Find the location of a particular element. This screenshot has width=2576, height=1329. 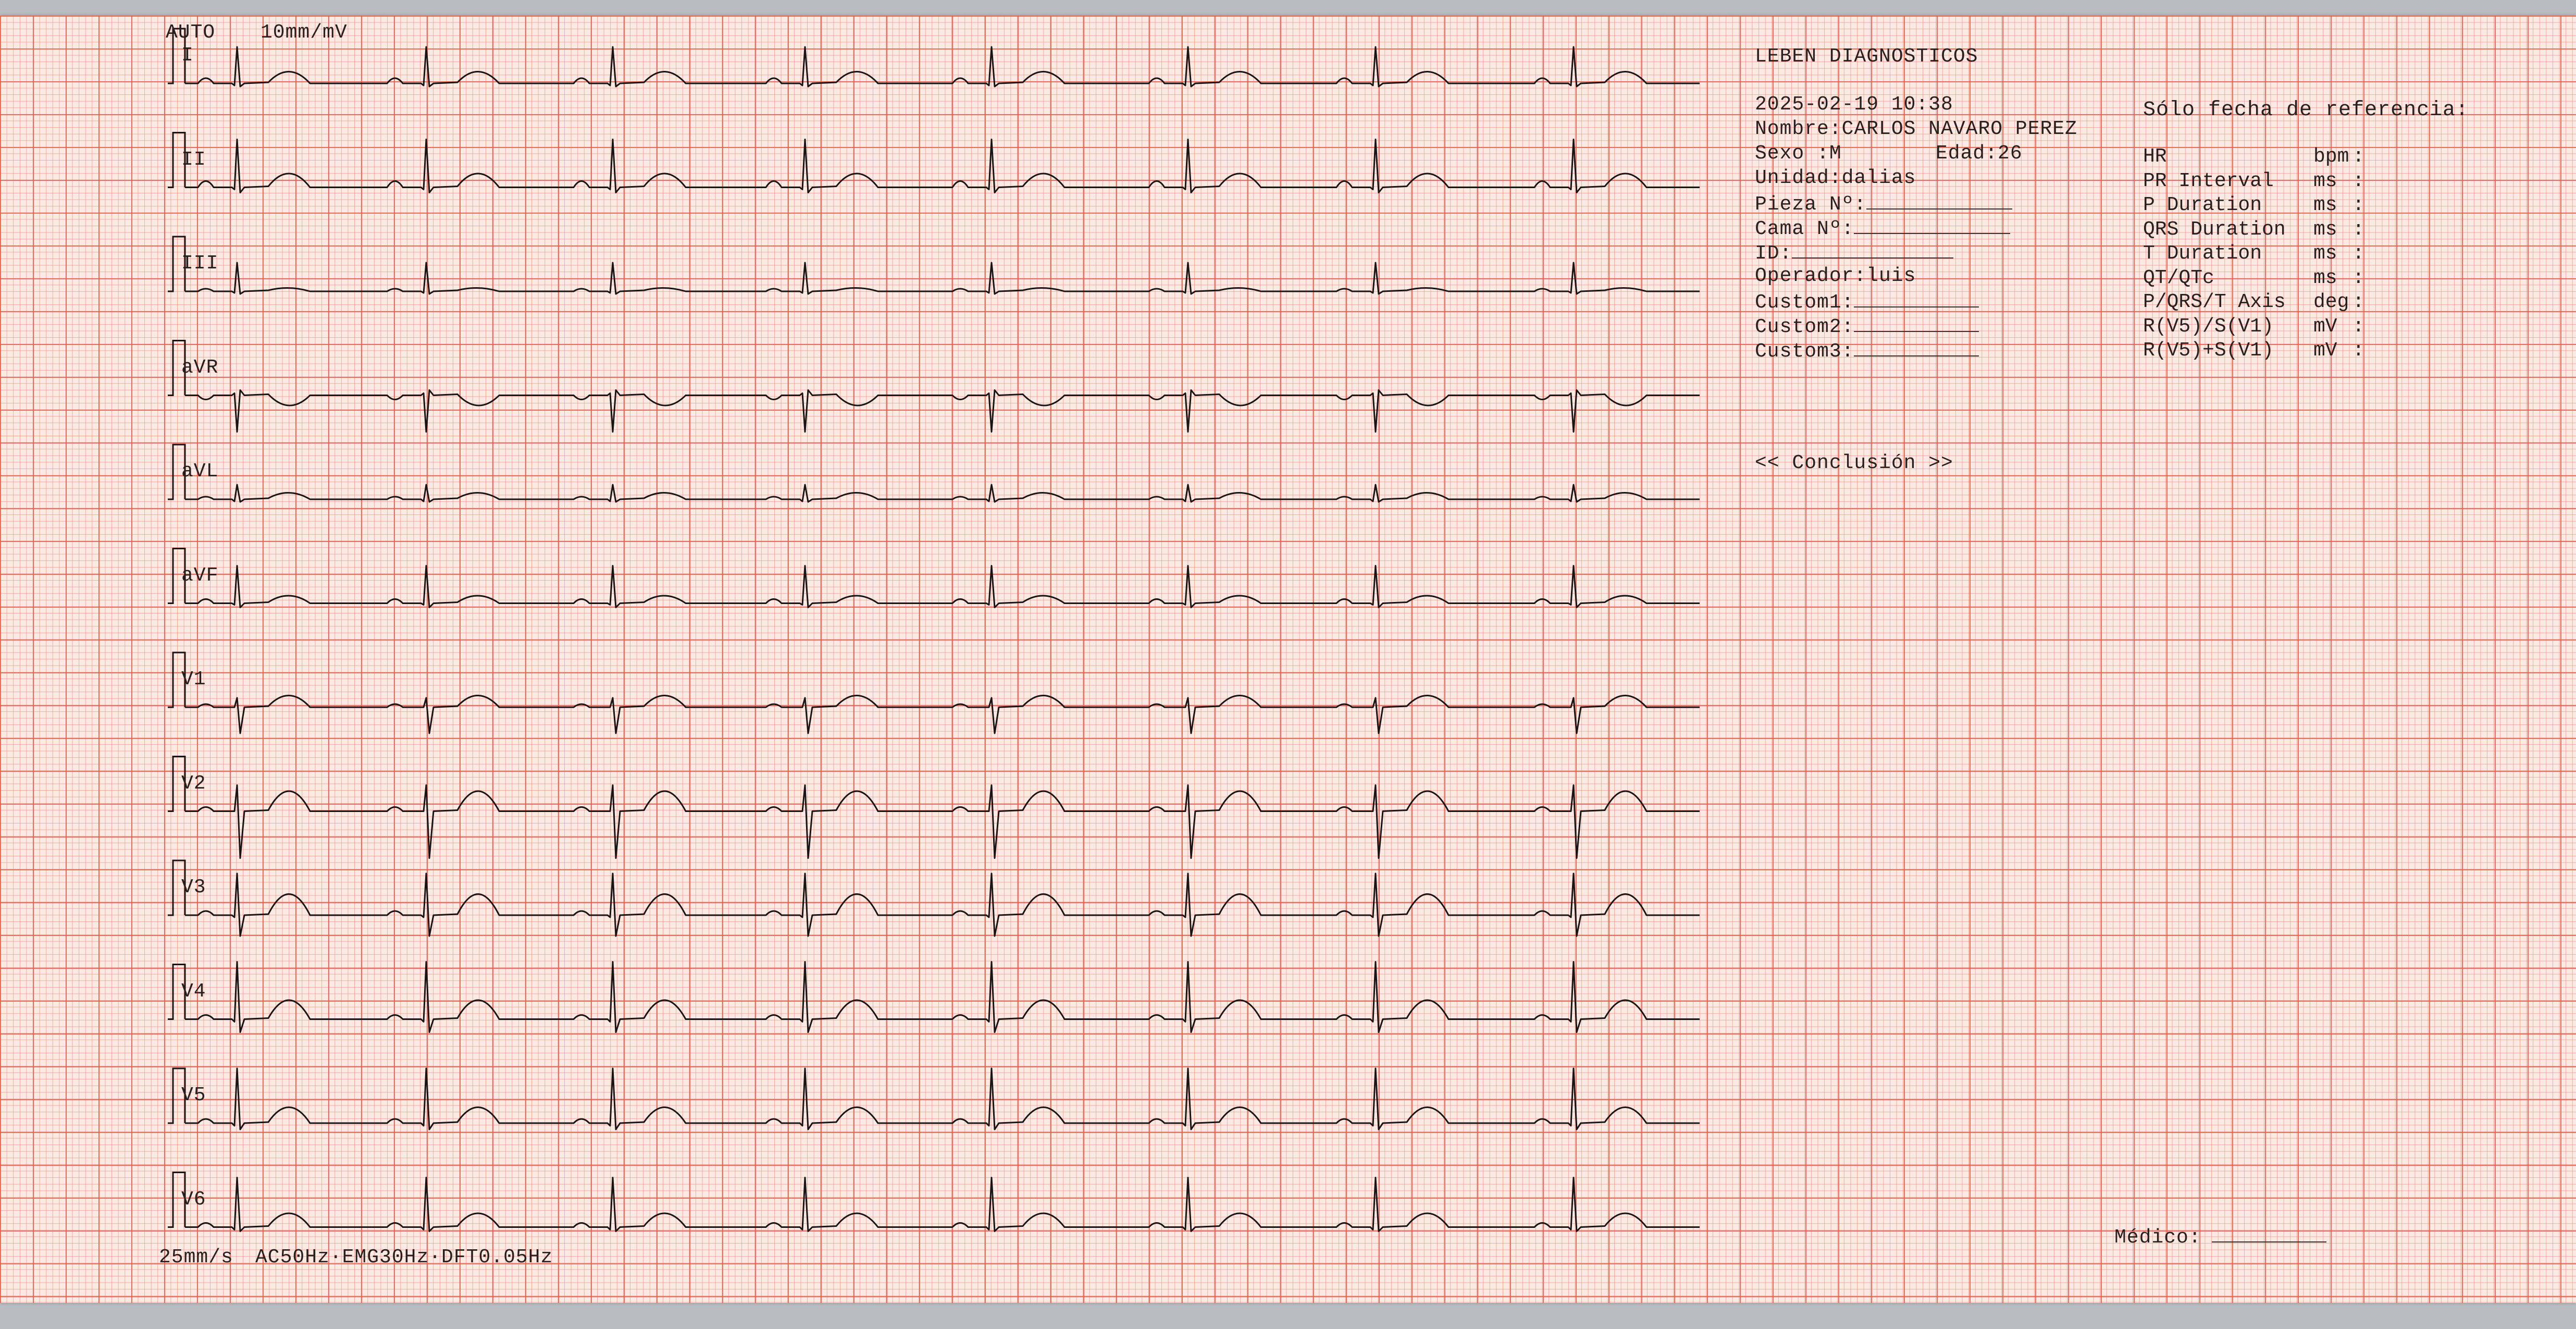

recording-mode: AUTO is located at coordinates (191, 32).